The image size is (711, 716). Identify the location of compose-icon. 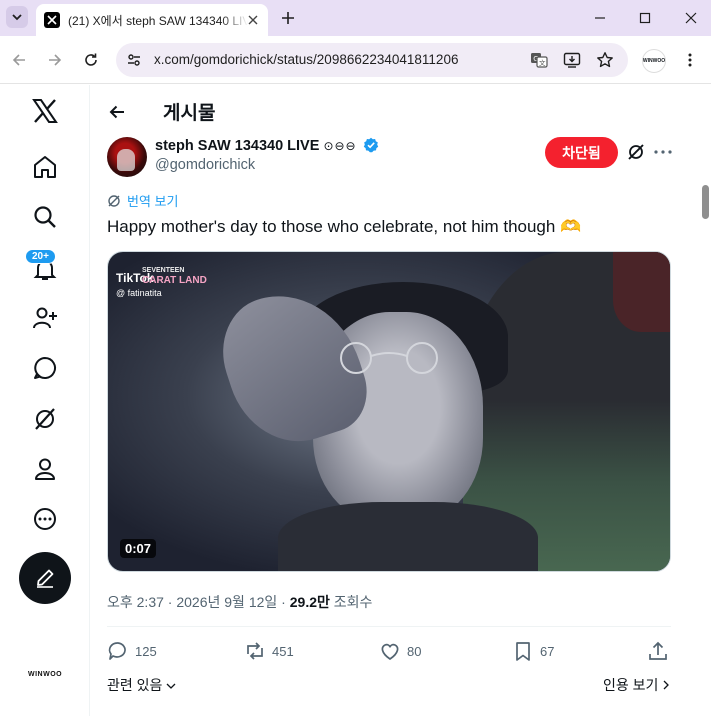
(45, 578).